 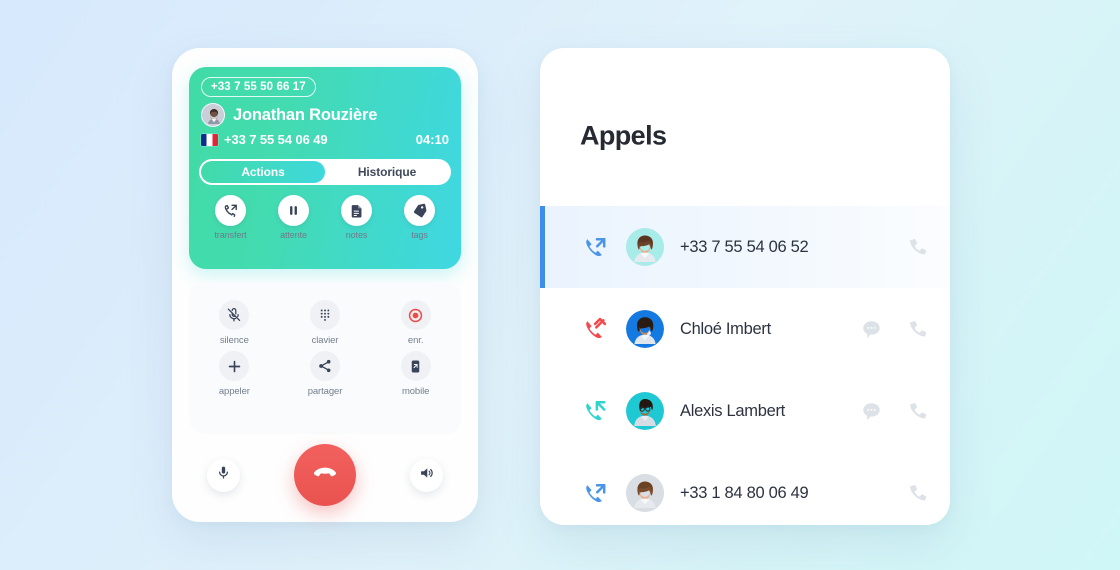 I want to click on control-partager: partager, so click(x=325, y=374).